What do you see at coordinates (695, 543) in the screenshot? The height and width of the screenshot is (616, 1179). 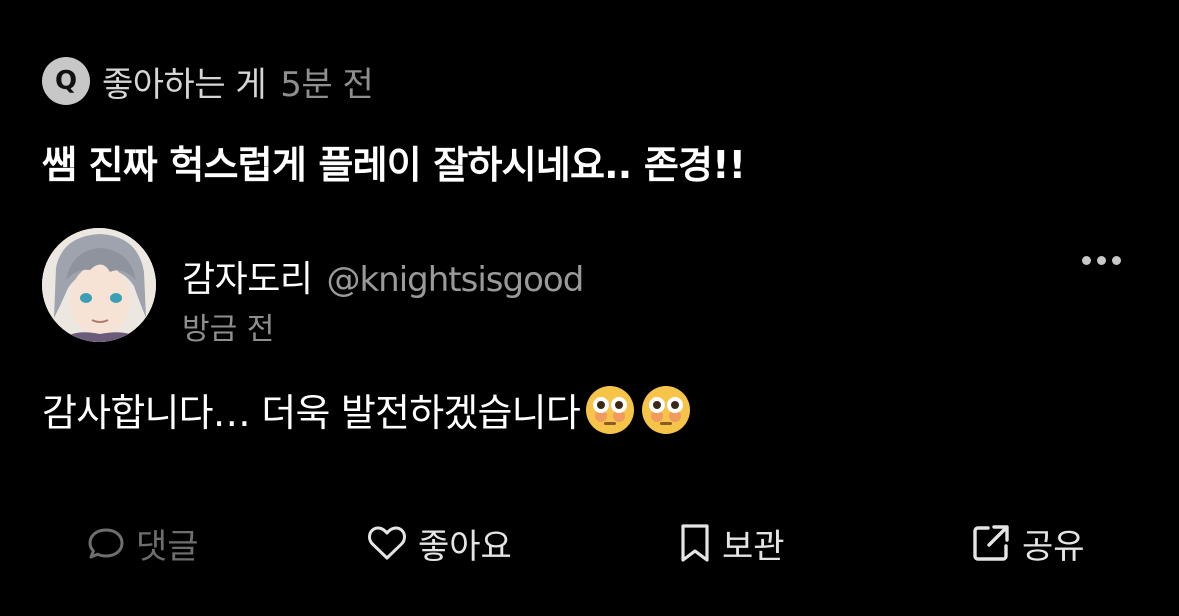 I see `bookmark-icon` at bounding box center [695, 543].